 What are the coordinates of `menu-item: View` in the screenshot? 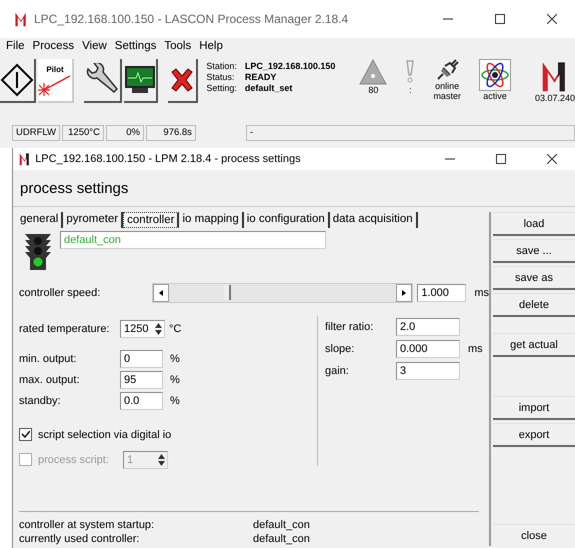 It's located at (94, 47).